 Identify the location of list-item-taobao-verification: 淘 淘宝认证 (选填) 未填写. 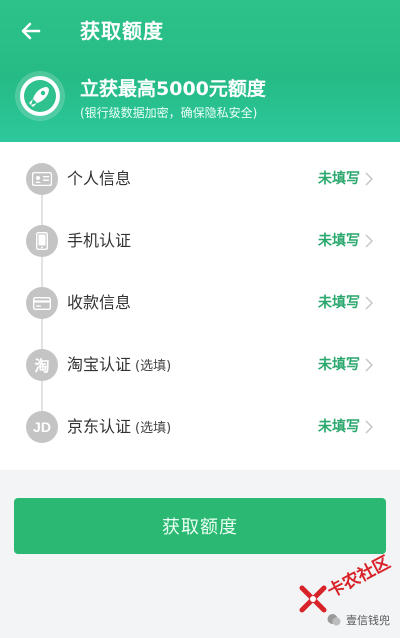
(200, 365).